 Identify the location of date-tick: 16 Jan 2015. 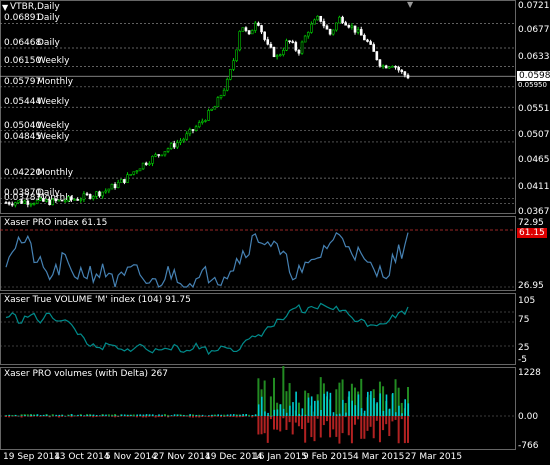
(280, 457).